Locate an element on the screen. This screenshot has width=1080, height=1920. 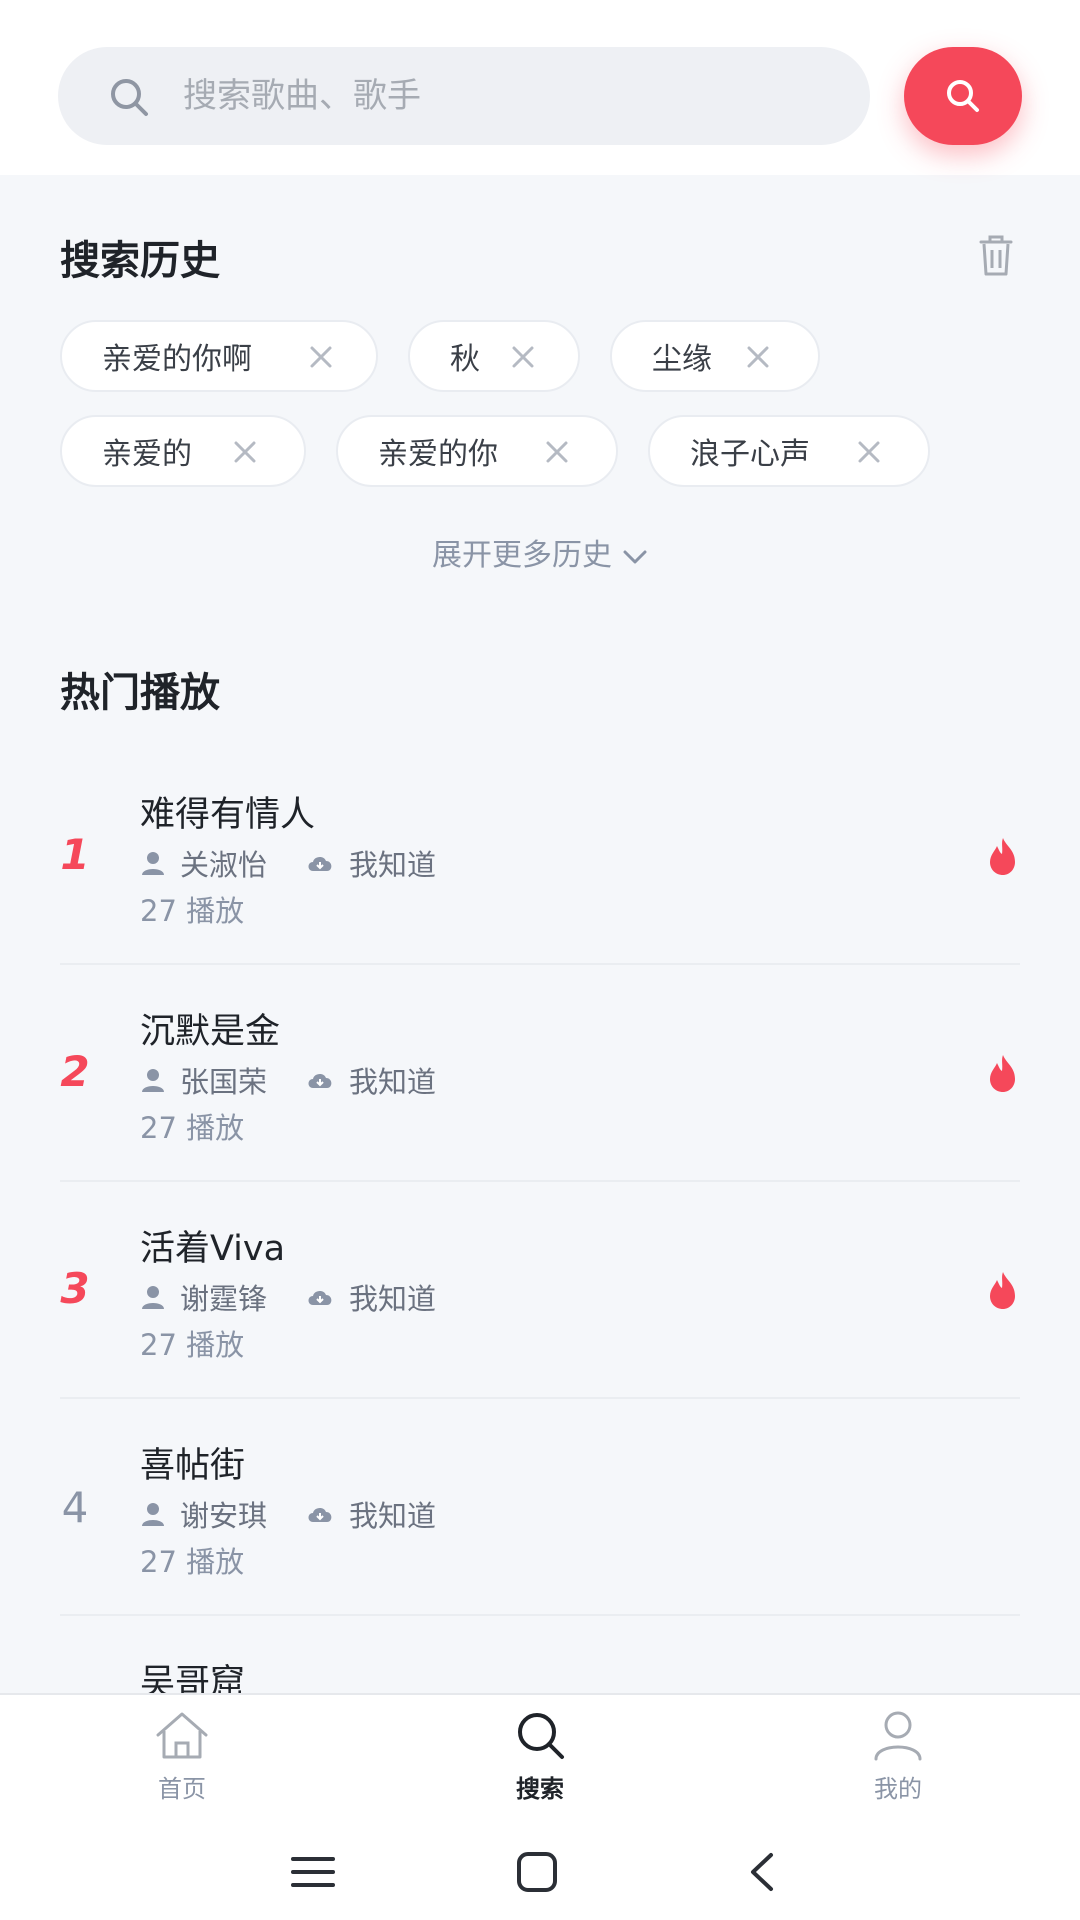
song-meta: 谢霆锋 我知道 is located at coordinates (288, 1297).